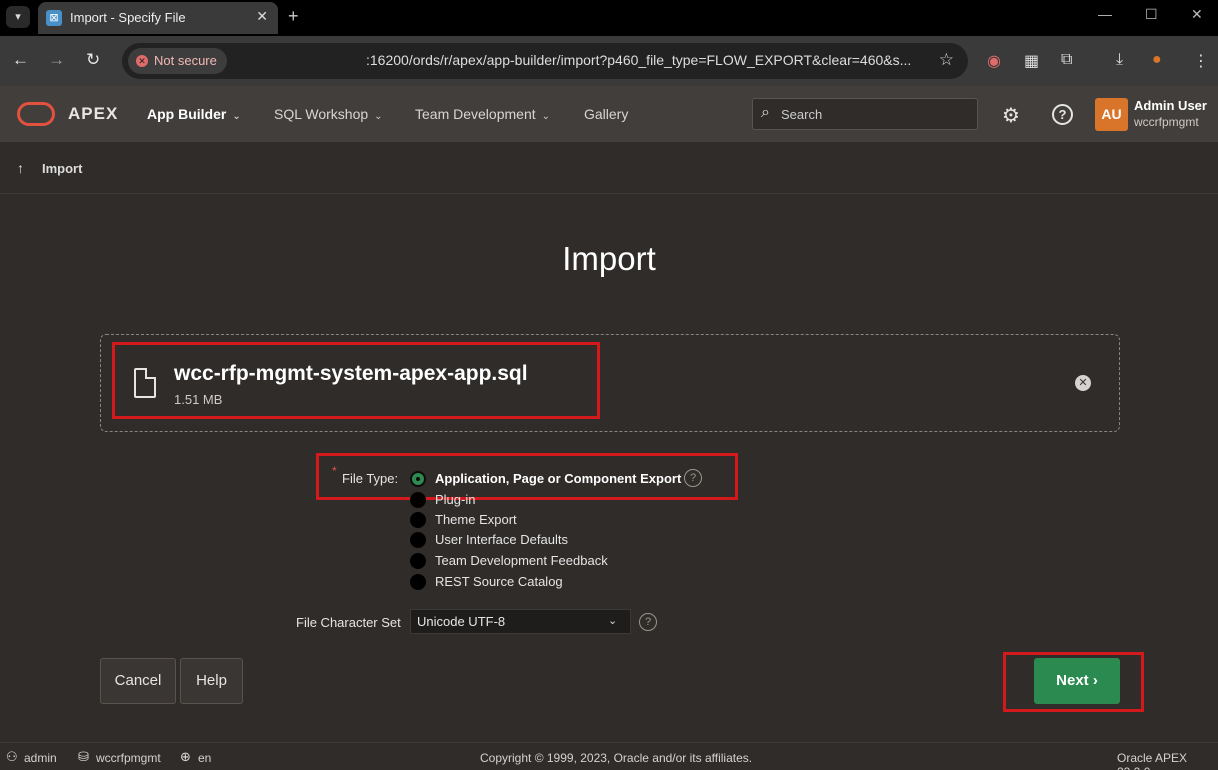 Image resolution: width=1218 pixels, height=770 pixels. What do you see at coordinates (56, 60) in the screenshot?
I see `forward-icon: →` at bounding box center [56, 60].